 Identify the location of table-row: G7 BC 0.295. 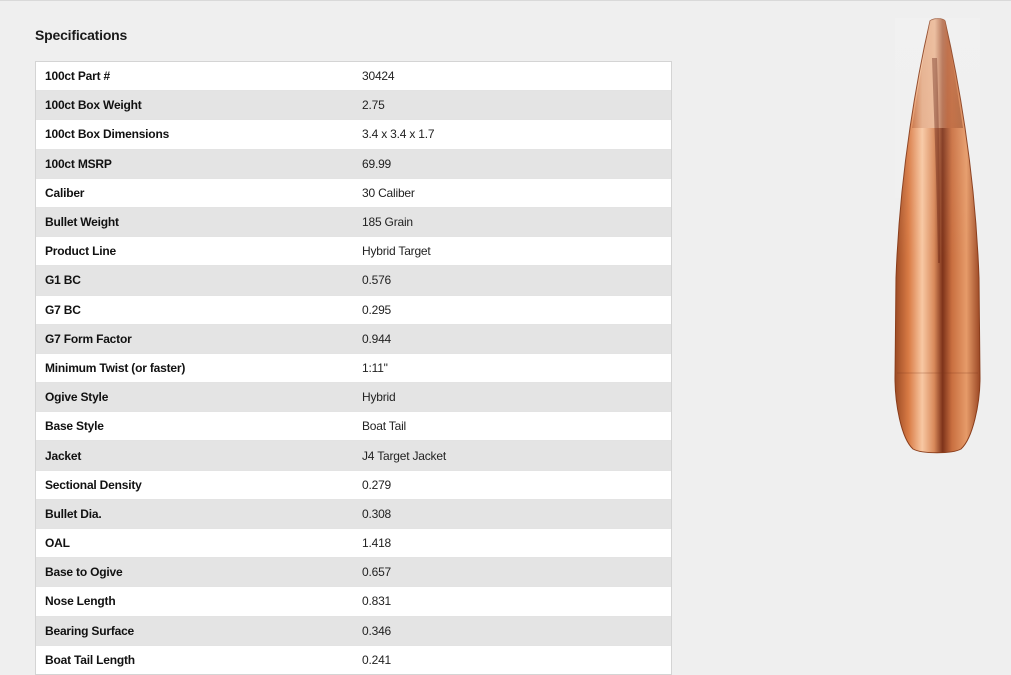
(353, 310).